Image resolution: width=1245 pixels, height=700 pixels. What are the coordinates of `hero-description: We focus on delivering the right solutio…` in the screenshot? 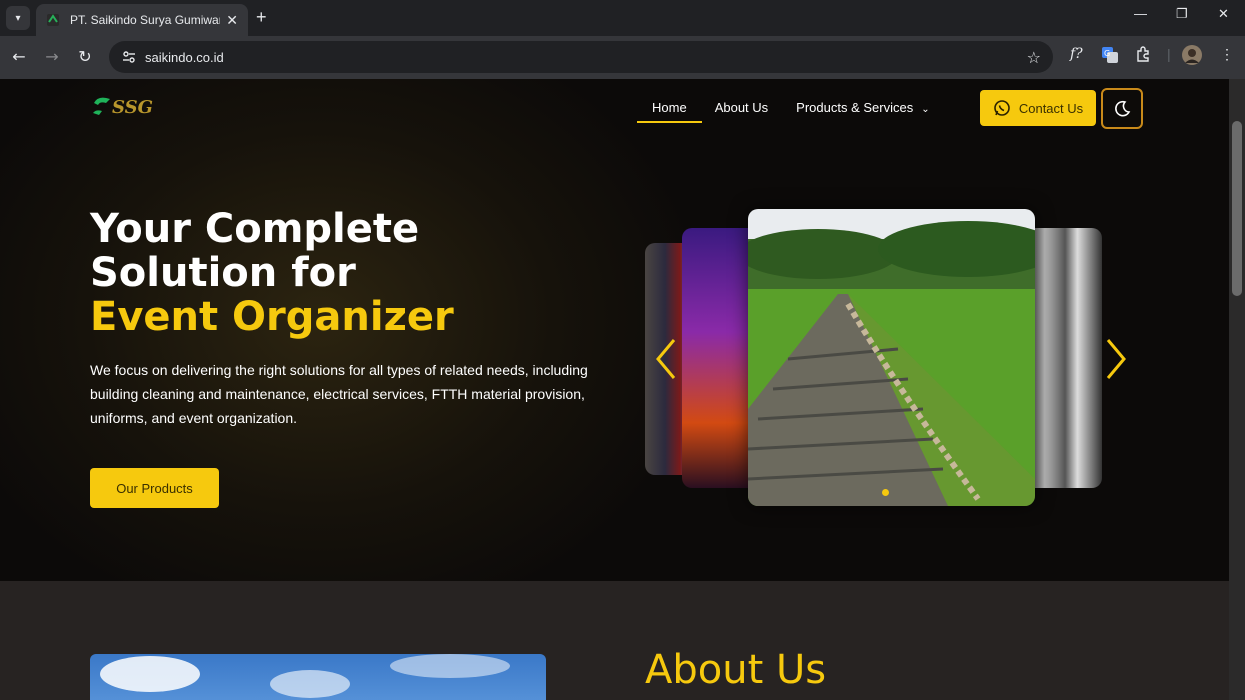 It's located at (339, 394).